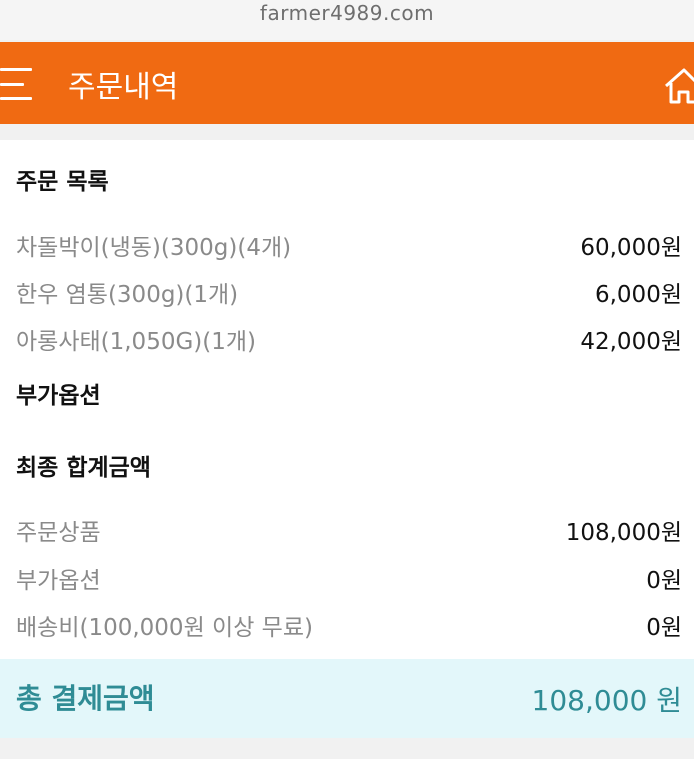 The image size is (694, 759). Describe the element at coordinates (62, 182) in the screenshot. I see `order-list-title: 주문 목록` at that location.